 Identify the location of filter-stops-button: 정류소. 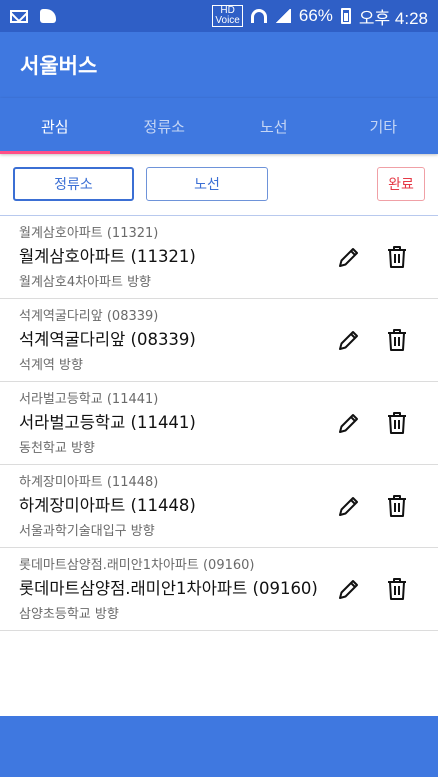
(73, 184).